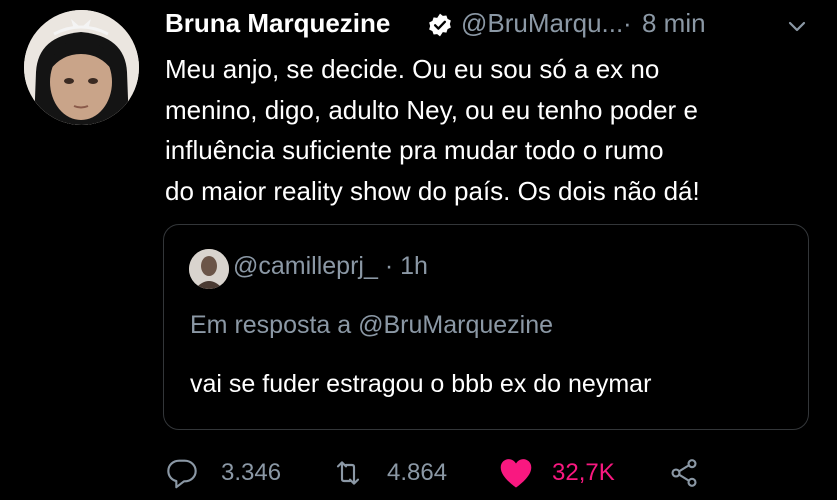 The width and height of the screenshot is (837, 500). I want to click on tweet-timestamp: 8 min, so click(674, 23).